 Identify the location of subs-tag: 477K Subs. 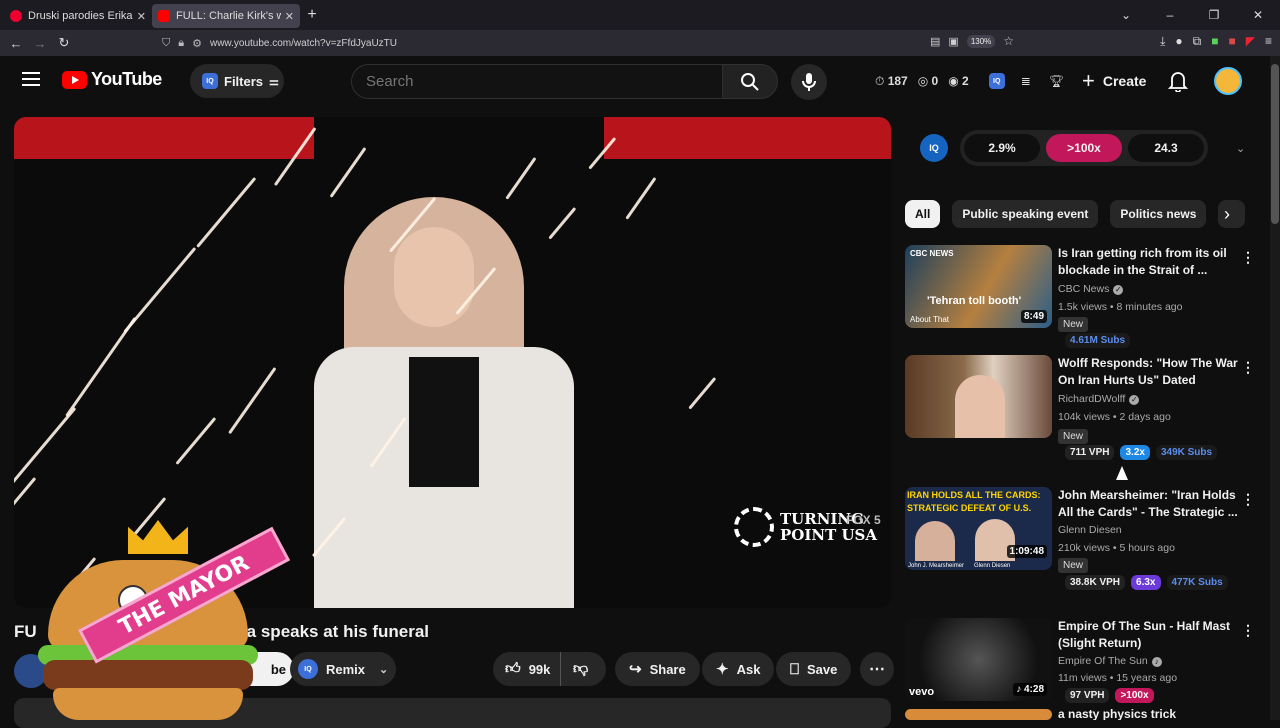
(1197, 582).